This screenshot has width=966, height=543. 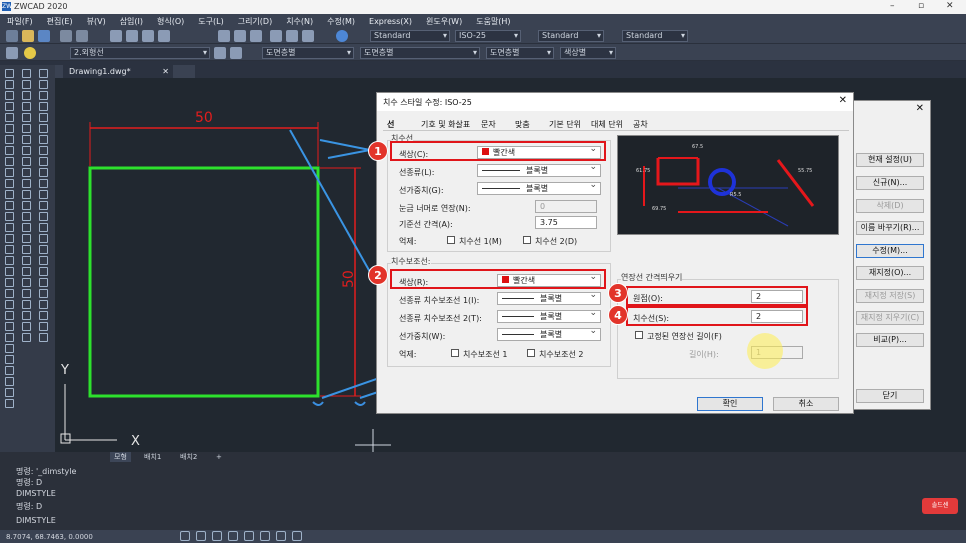 I want to click on suppress-extline1-label: 치수보조선 1, so click(x=485, y=354).